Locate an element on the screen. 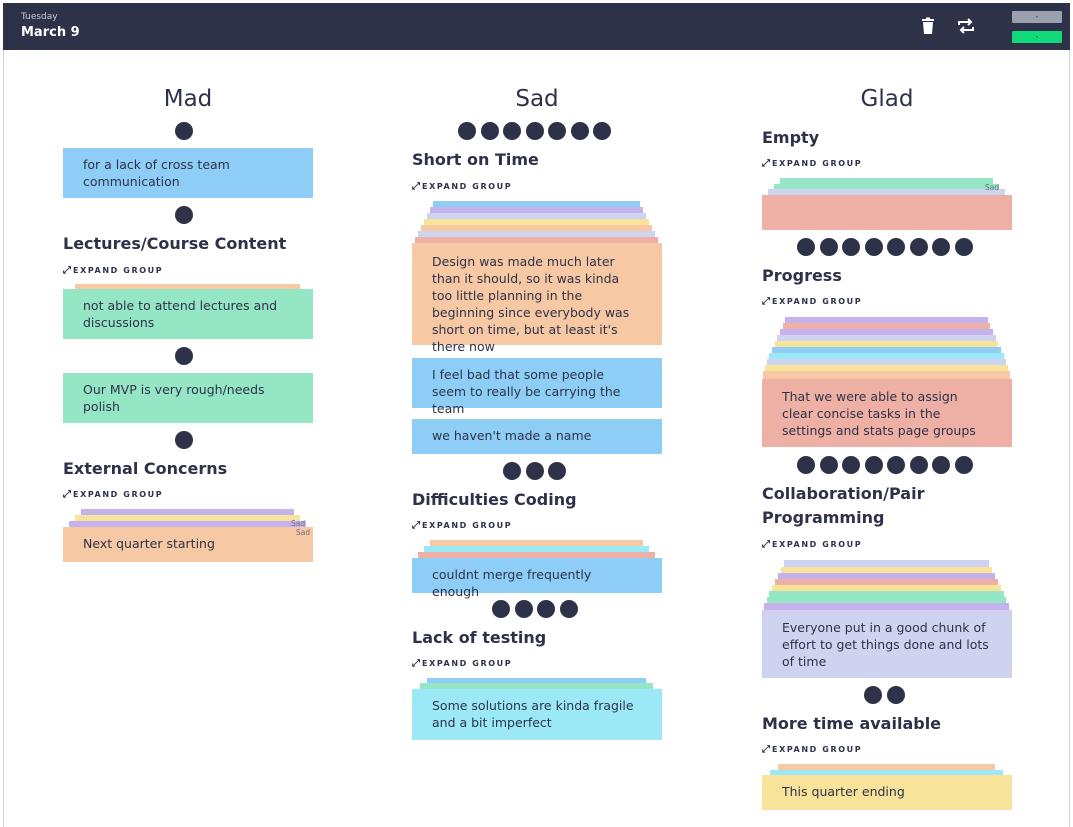 Image resolution: width=1073 pixels, height=827 pixels. retro-card: Our MVP is very rough/needs polish is located at coordinates (188, 398).